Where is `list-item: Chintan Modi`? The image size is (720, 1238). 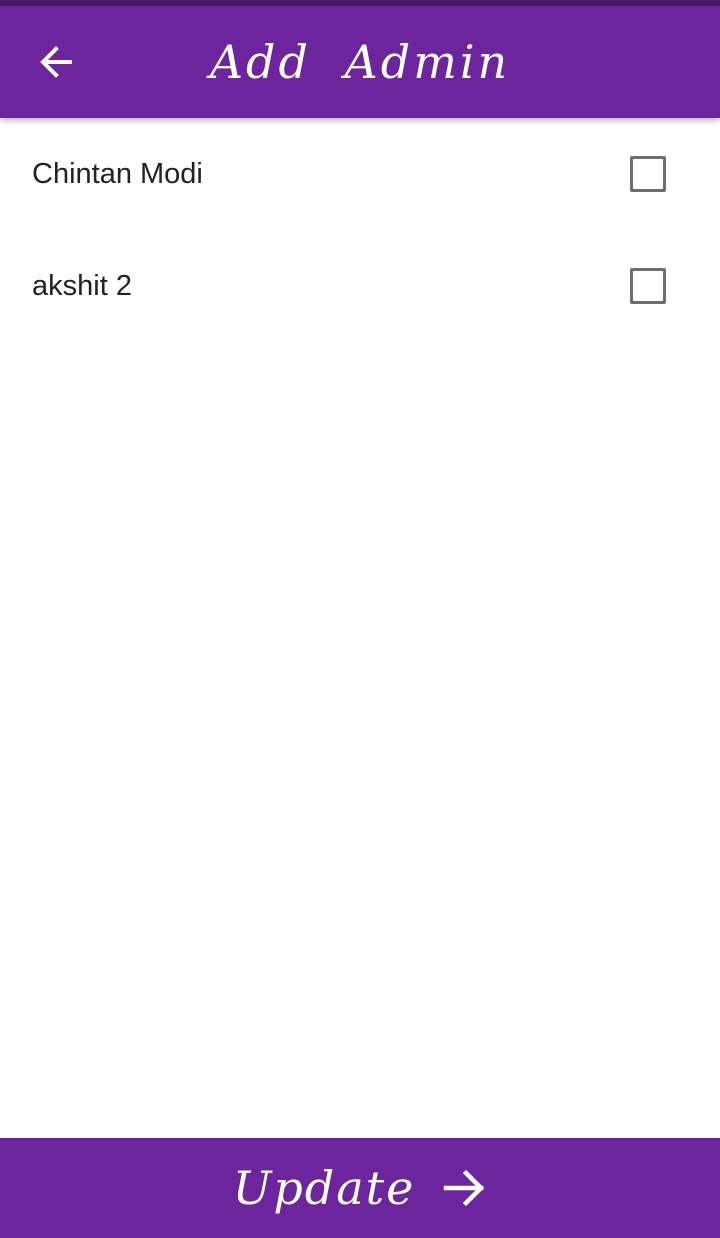 list-item: Chintan Modi is located at coordinates (360, 174).